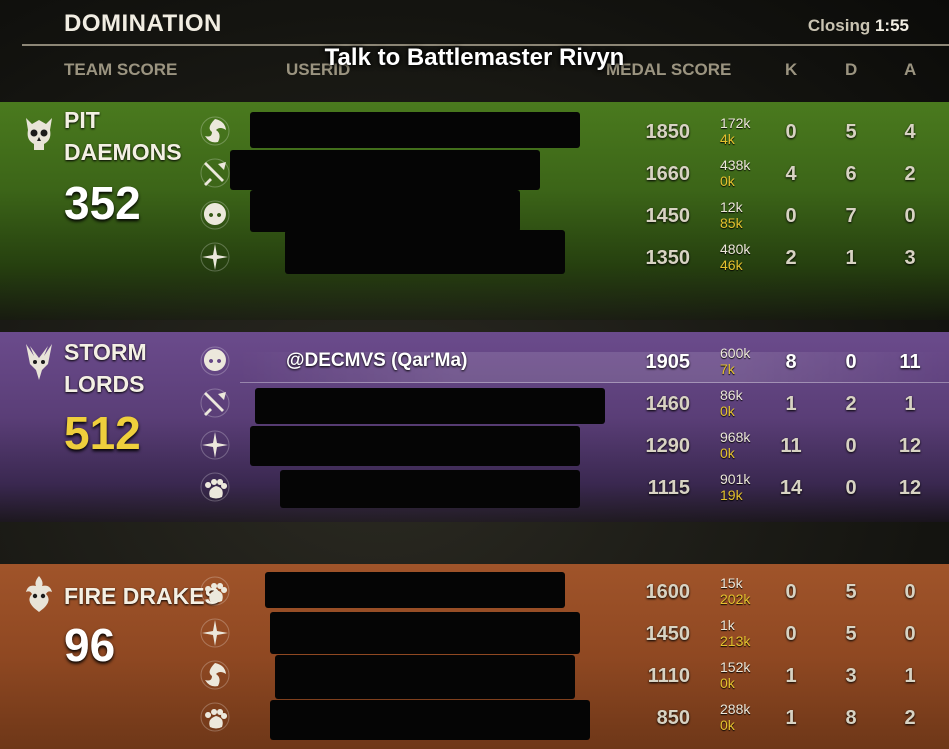 Image resolution: width=949 pixels, height=749 pixels. Describe the element at coordinates (851, 216) in the screenshot. I see `deaths: 7` at that location.